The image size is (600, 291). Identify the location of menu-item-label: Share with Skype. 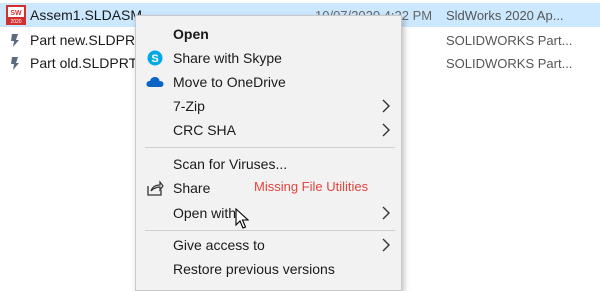
(227, 58).